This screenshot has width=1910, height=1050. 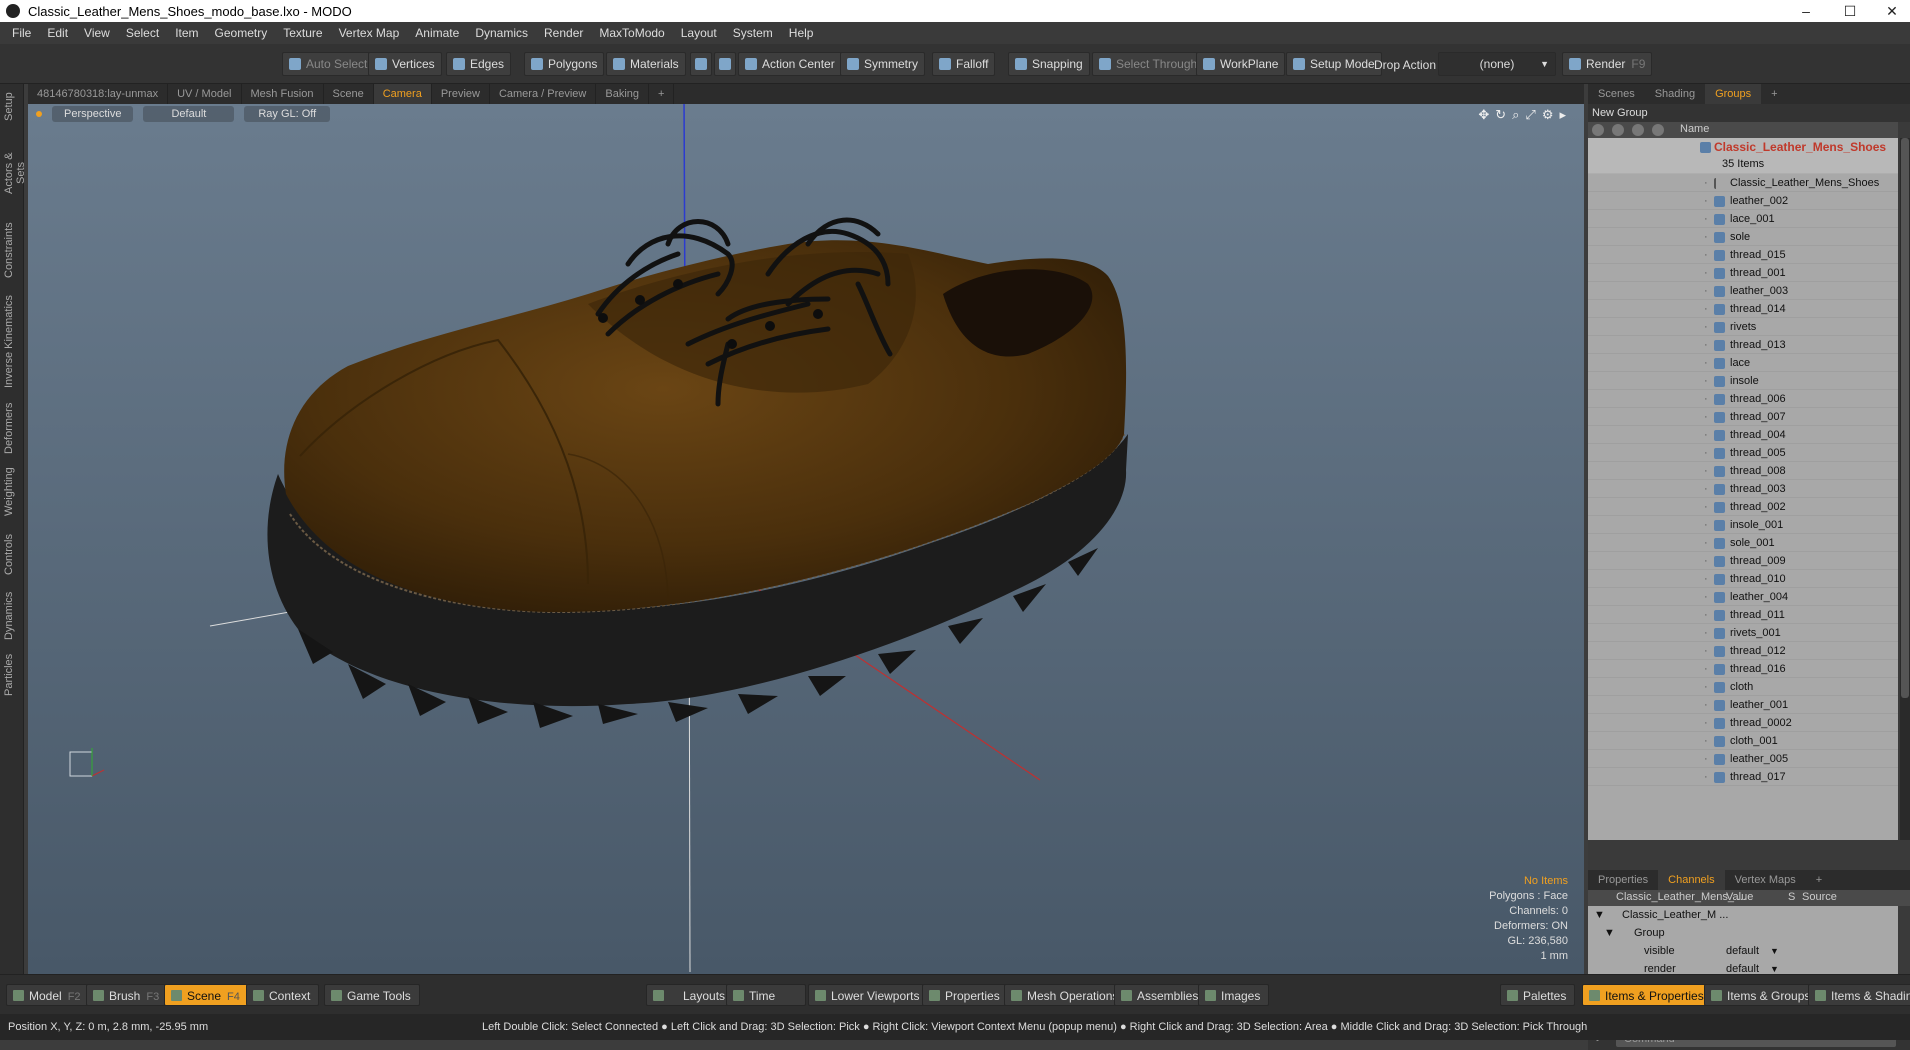 What do you see at coordinates (1743, 741) in the screenshot?
I see `group-item-row: · cloth_001` at bounding box center [1743, 741].